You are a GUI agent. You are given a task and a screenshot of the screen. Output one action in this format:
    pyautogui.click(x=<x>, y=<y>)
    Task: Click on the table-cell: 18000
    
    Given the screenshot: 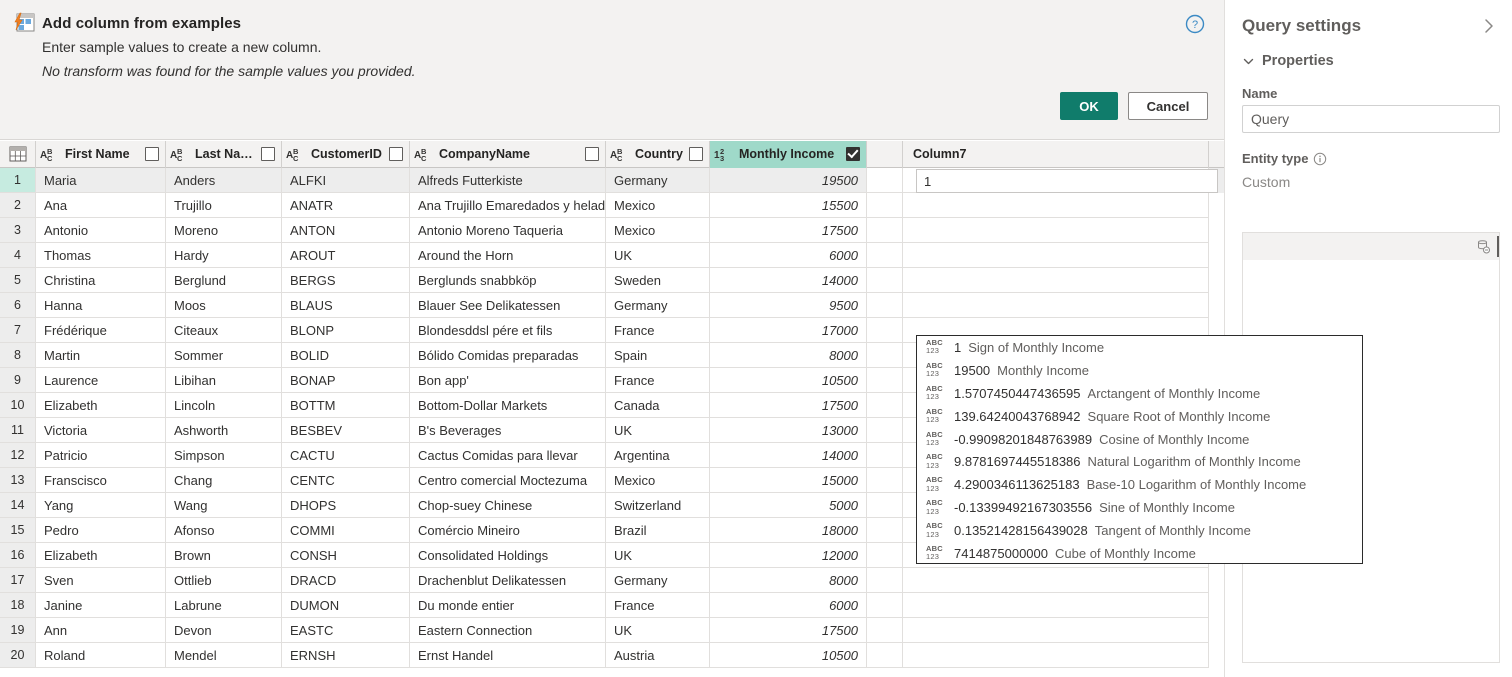 What is the action you would take?
    pyautogui.click(x=788, y=530)
    